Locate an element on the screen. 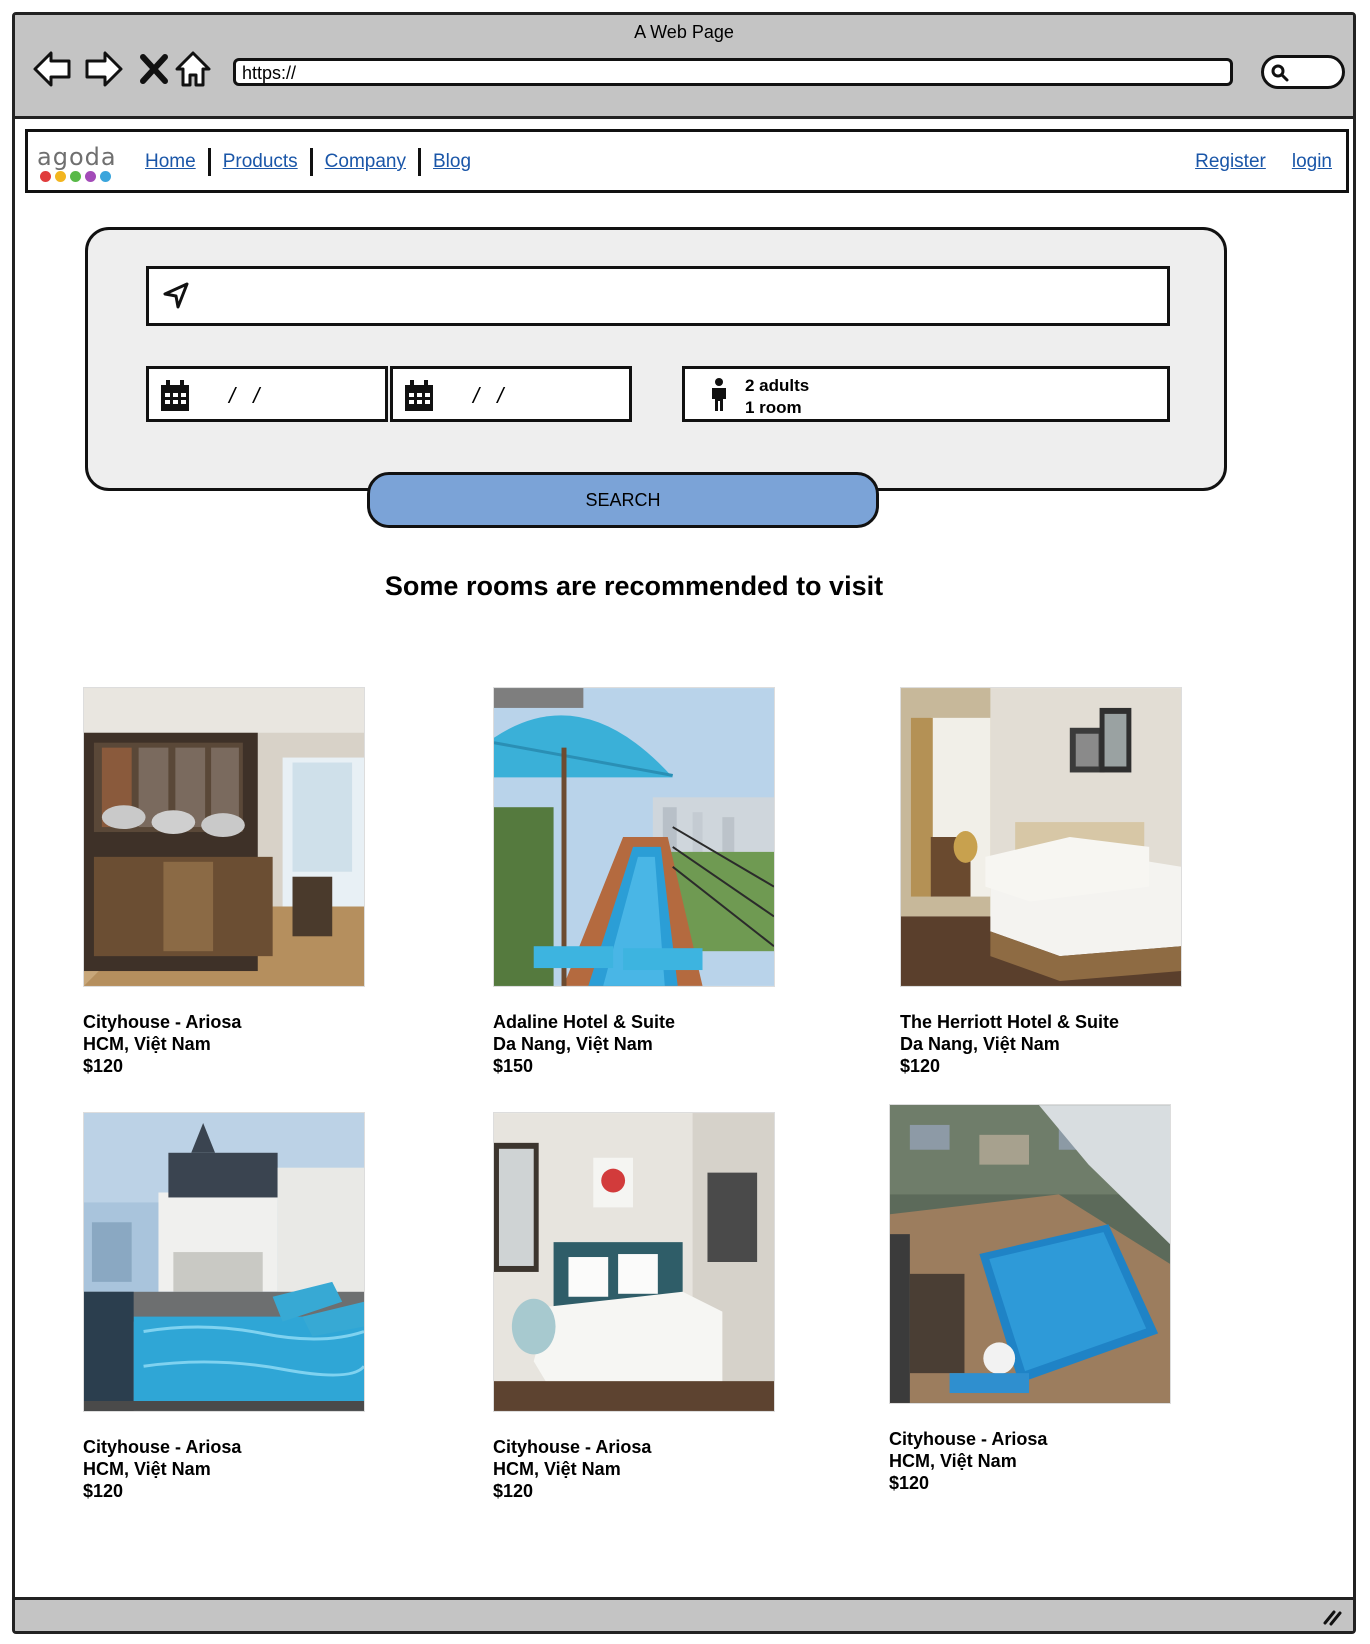 The height and width of the screenshot is (1644, 1370). checkin-date-value: / / is located at coordinates (247, 395).